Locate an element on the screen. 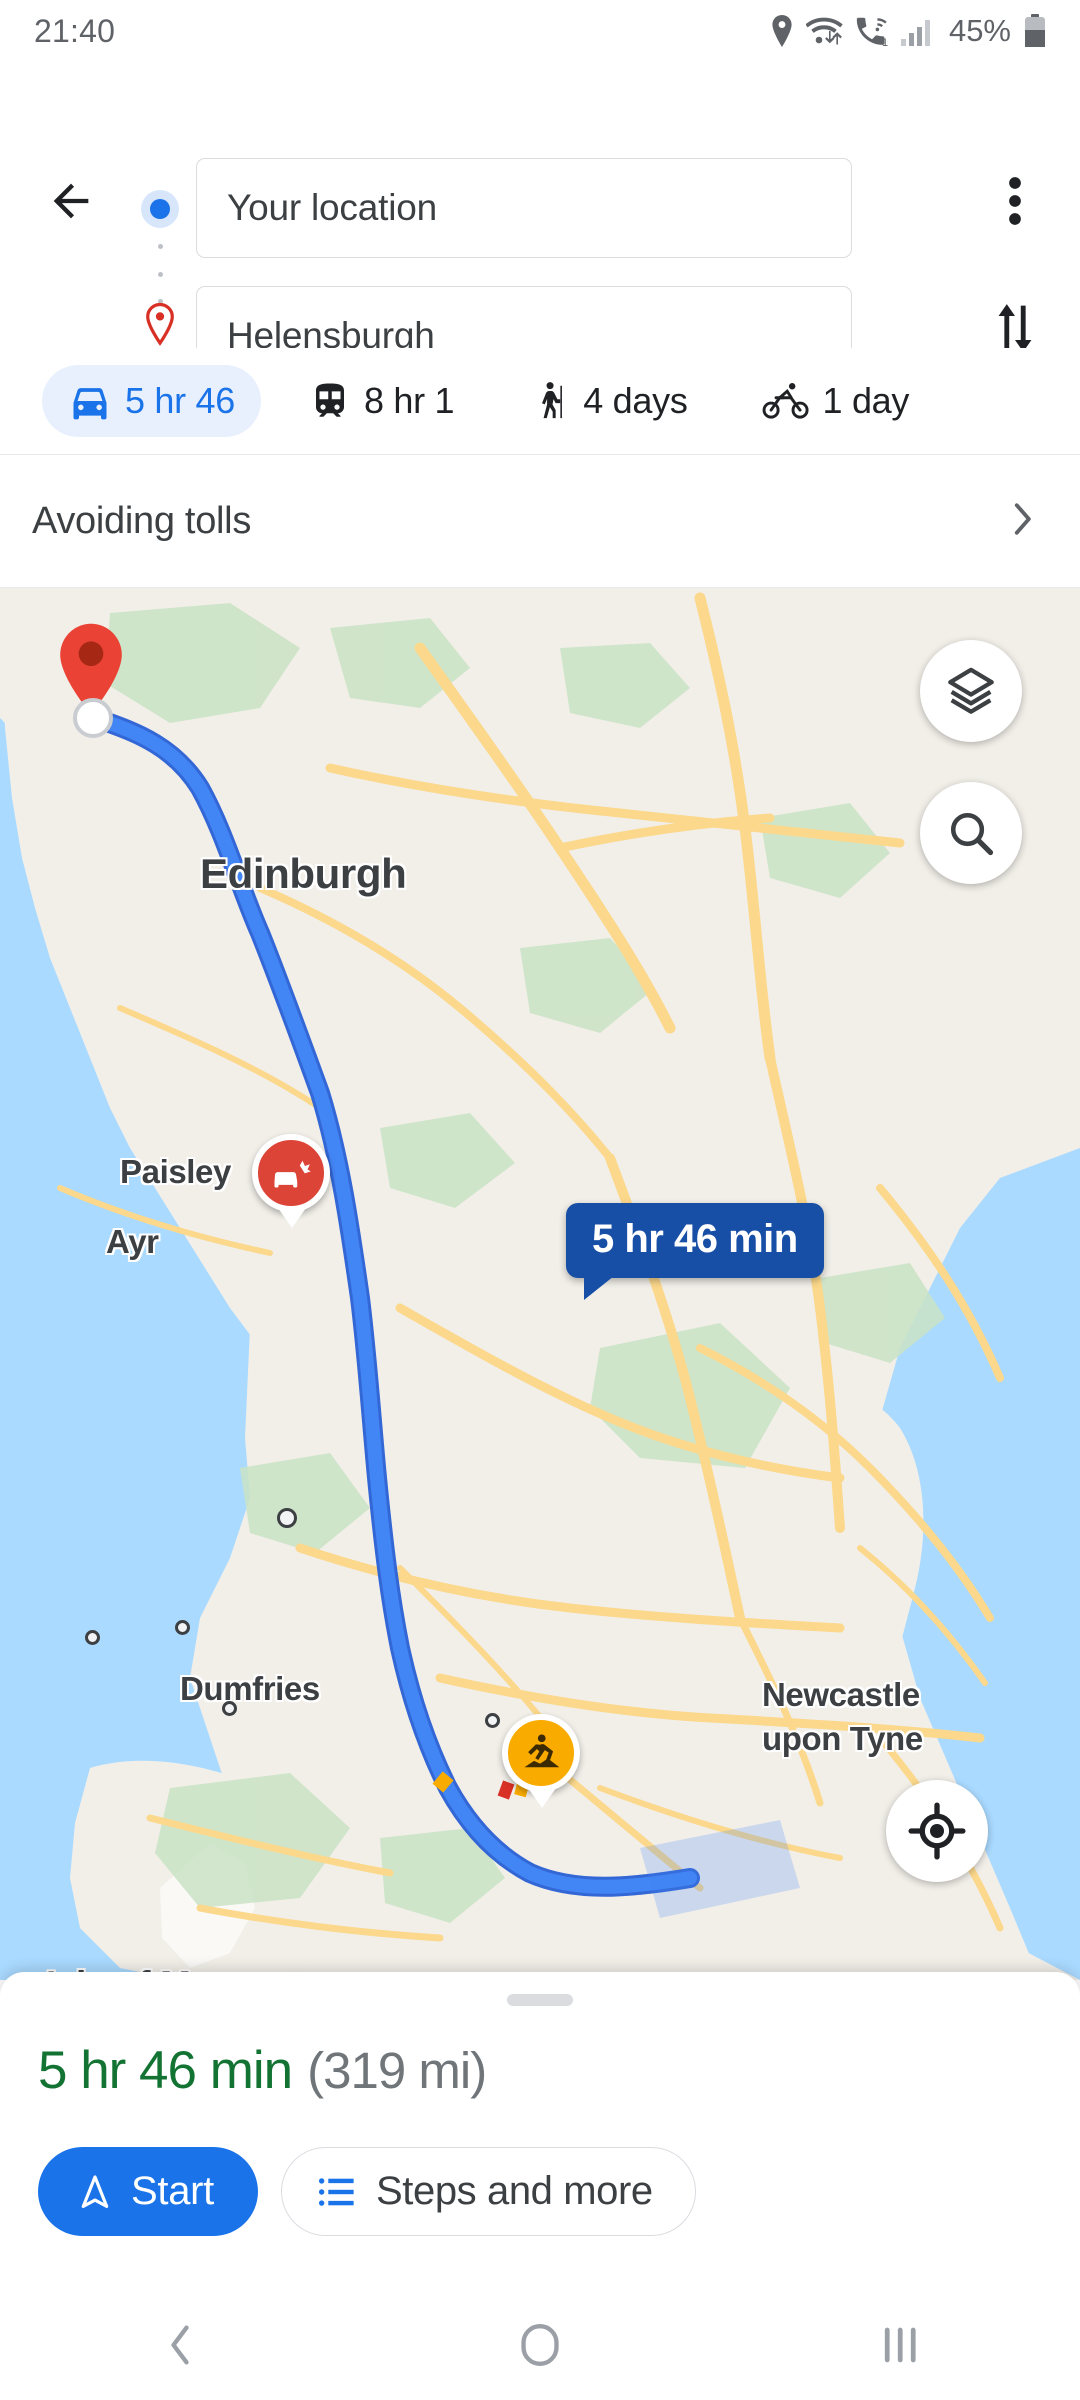  route-dot-connector is located at coordinates (160, 274).